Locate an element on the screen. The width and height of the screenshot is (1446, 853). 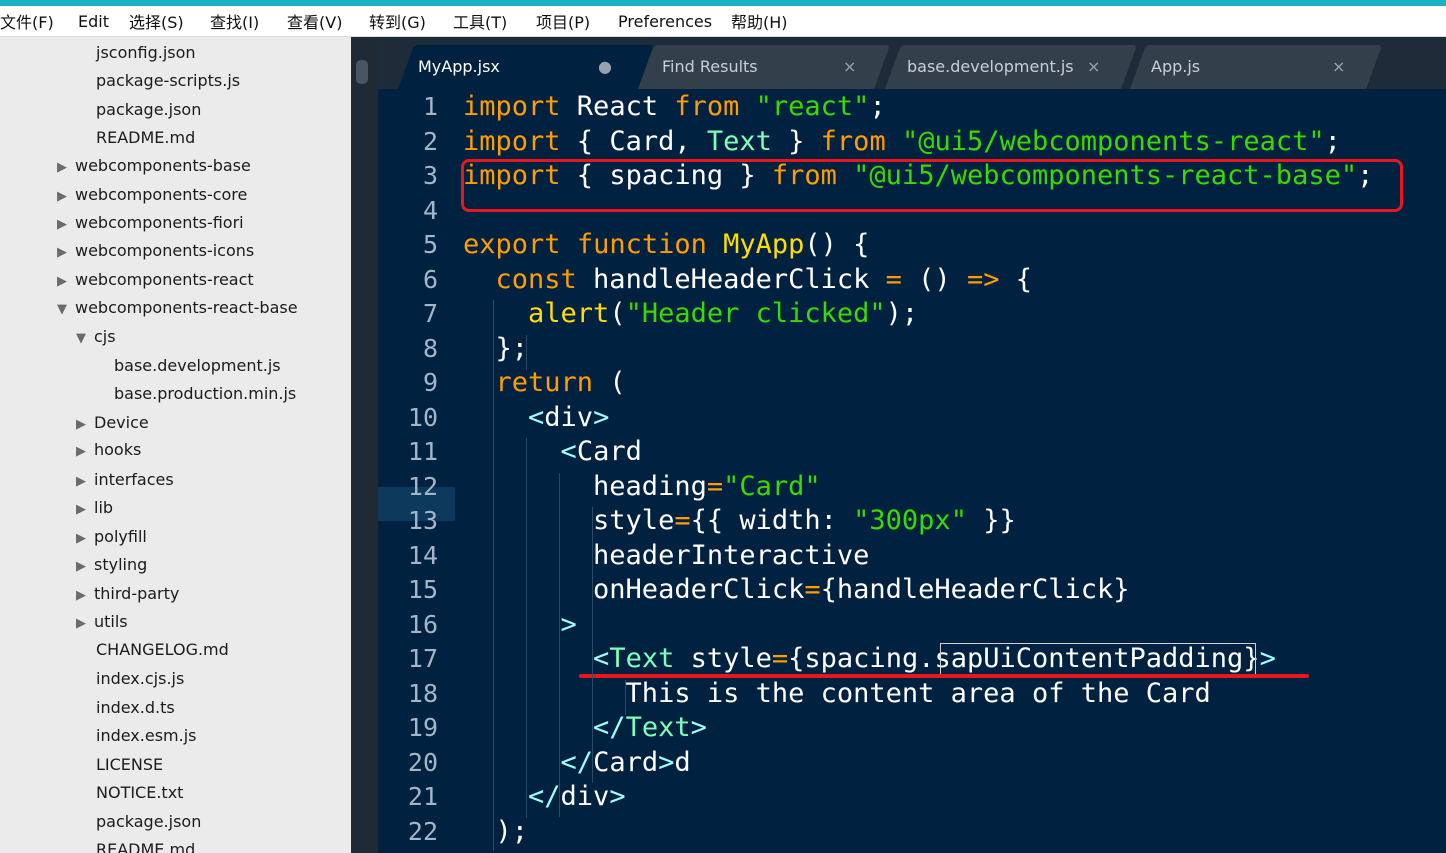
code-line: ); is located at coordinates (496, 832).